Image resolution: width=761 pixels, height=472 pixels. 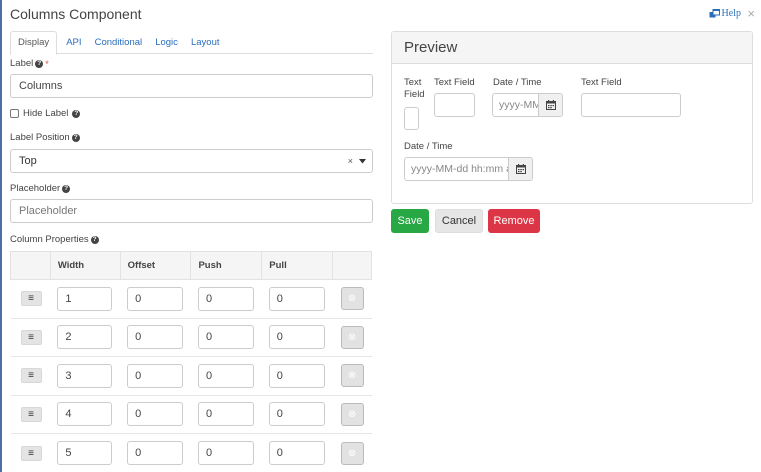 What do you see at coordinates (45, 113) in the screenshot?
I see `hide-label-checkbox-row: Hide Label ?` at bounding box center [45, 113].